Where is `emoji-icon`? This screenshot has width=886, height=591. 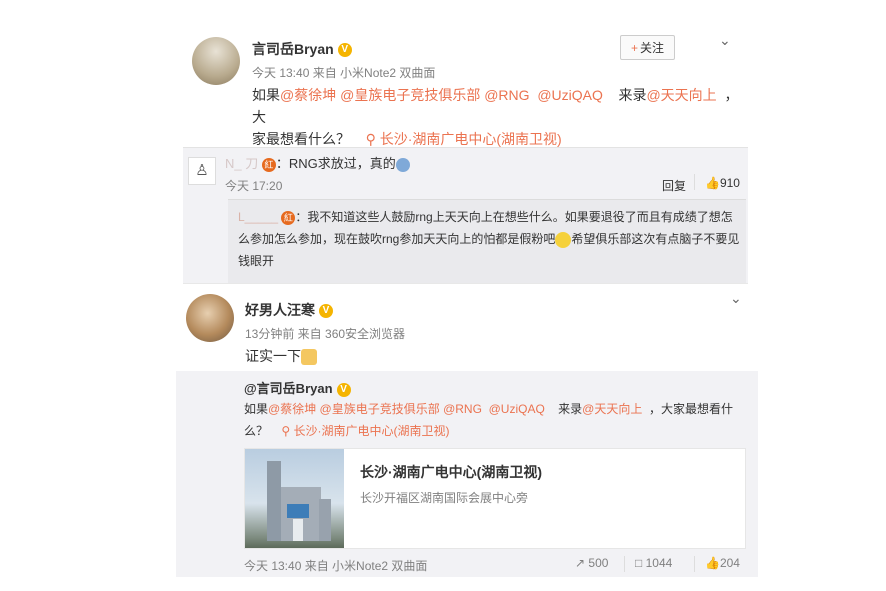 emoji-icon is located at coordinates (402, 164).